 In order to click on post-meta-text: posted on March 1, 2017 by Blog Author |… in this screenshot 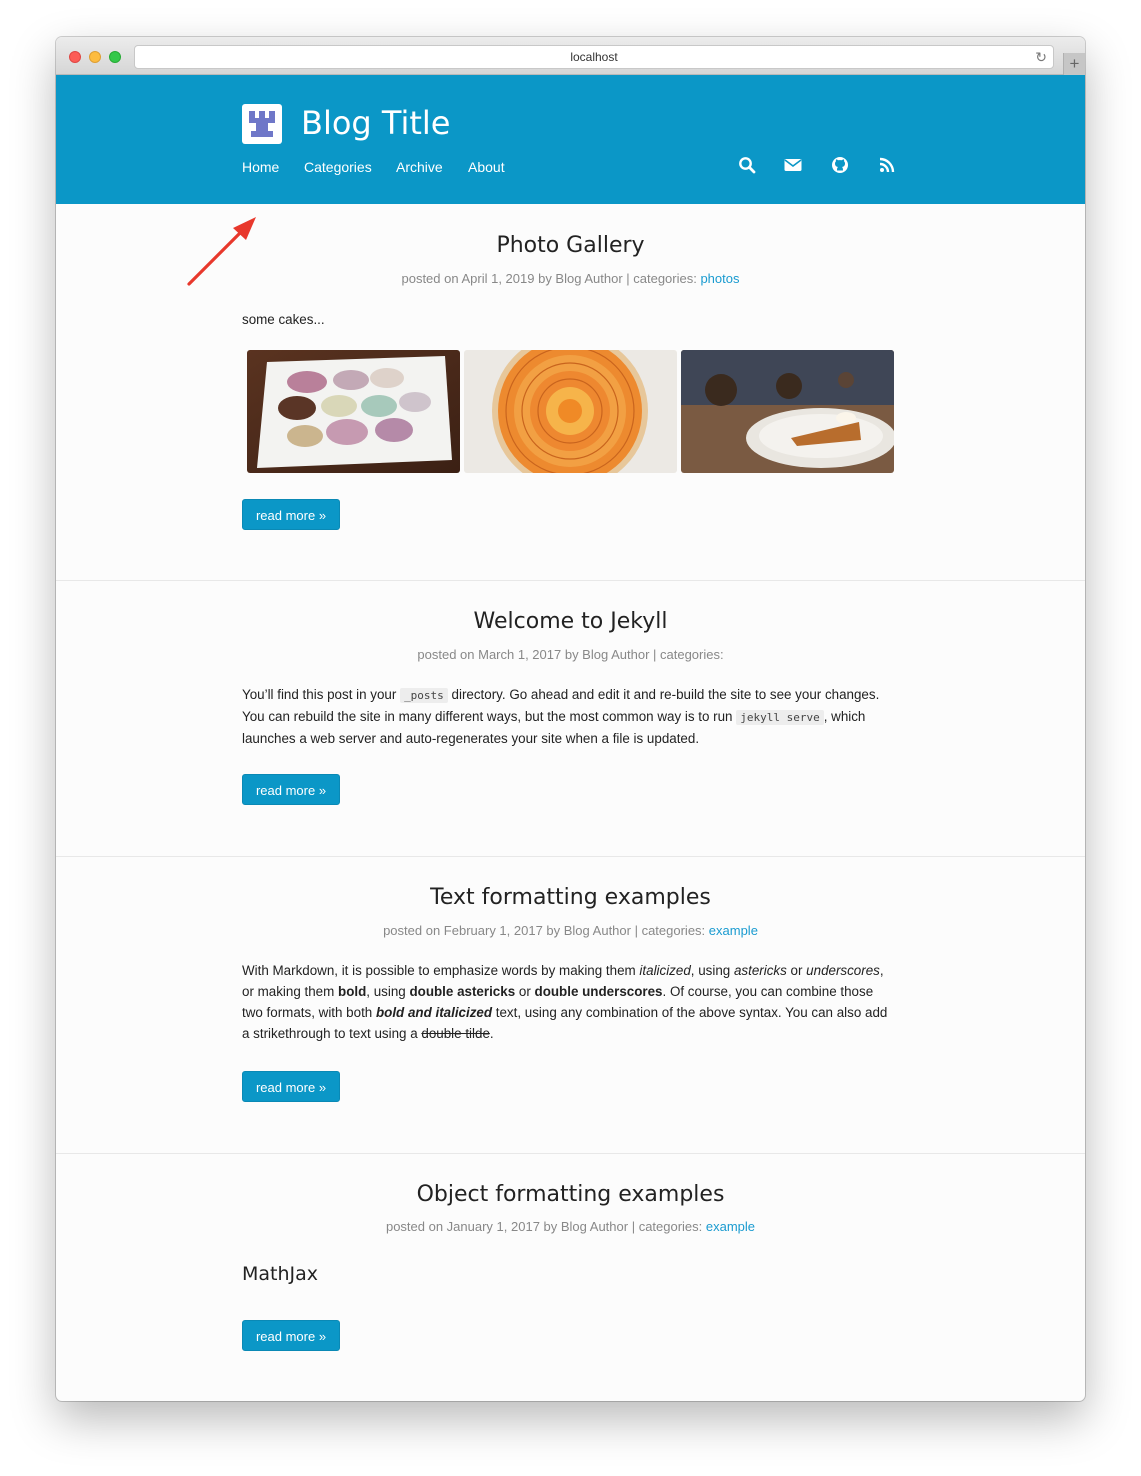, I will do `click(570, 654)`.